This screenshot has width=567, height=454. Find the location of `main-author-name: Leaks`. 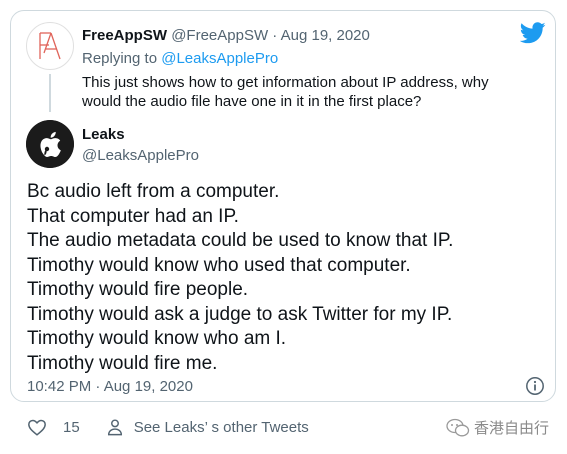

main-author-name: Leaks is located at coordinates (103, 134).